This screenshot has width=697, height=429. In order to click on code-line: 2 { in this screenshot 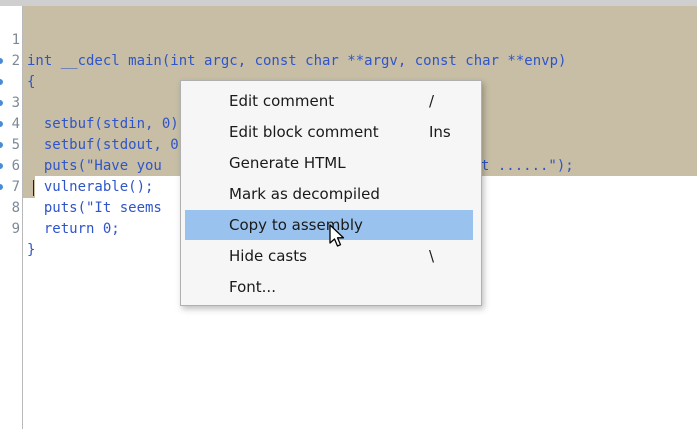, I will do `click(18, 60)`.